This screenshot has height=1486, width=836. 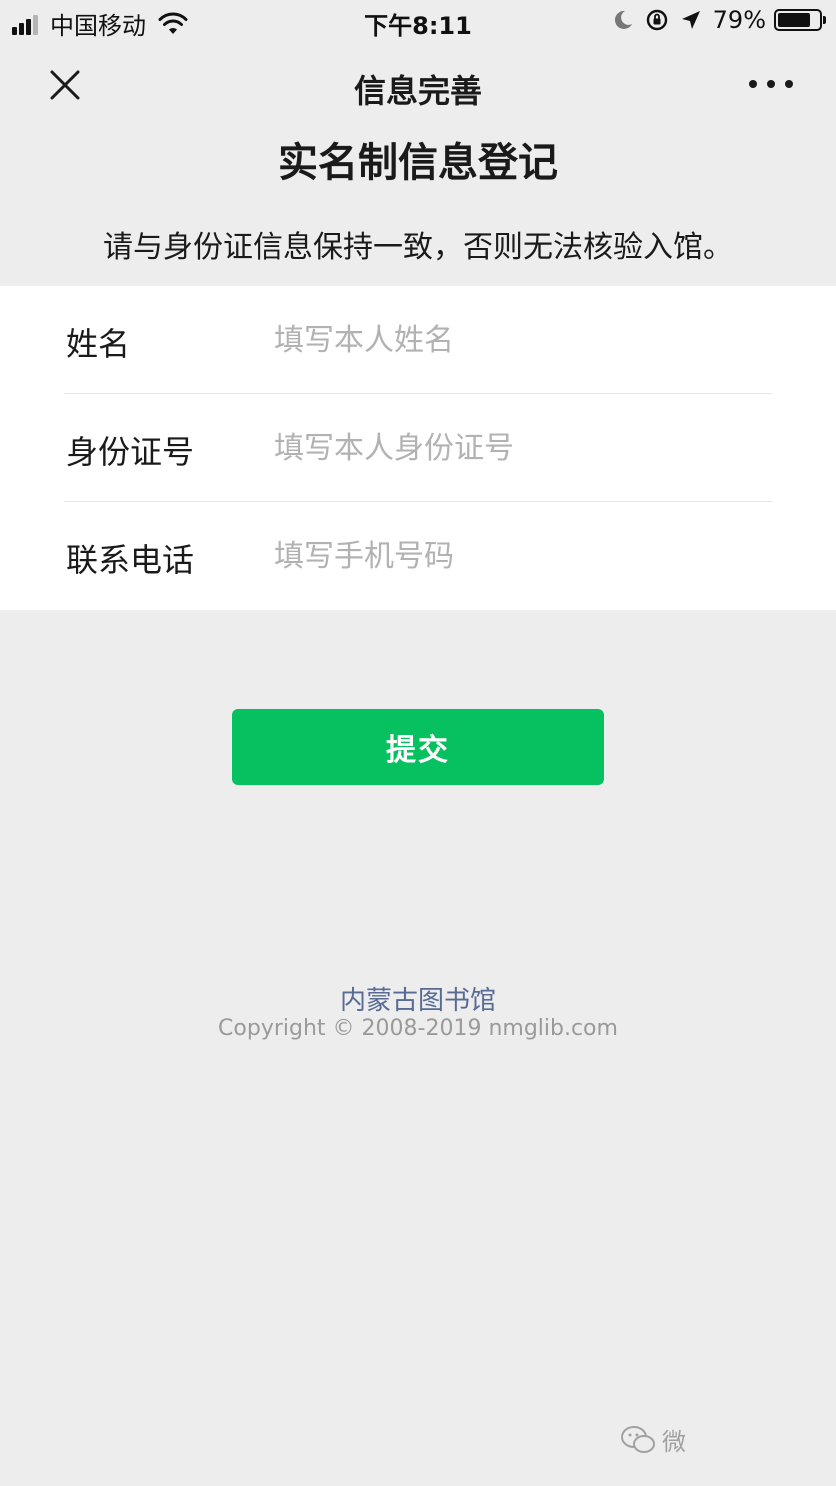 I want to click on rotation-lock-icon, so click(x=656, y=20).